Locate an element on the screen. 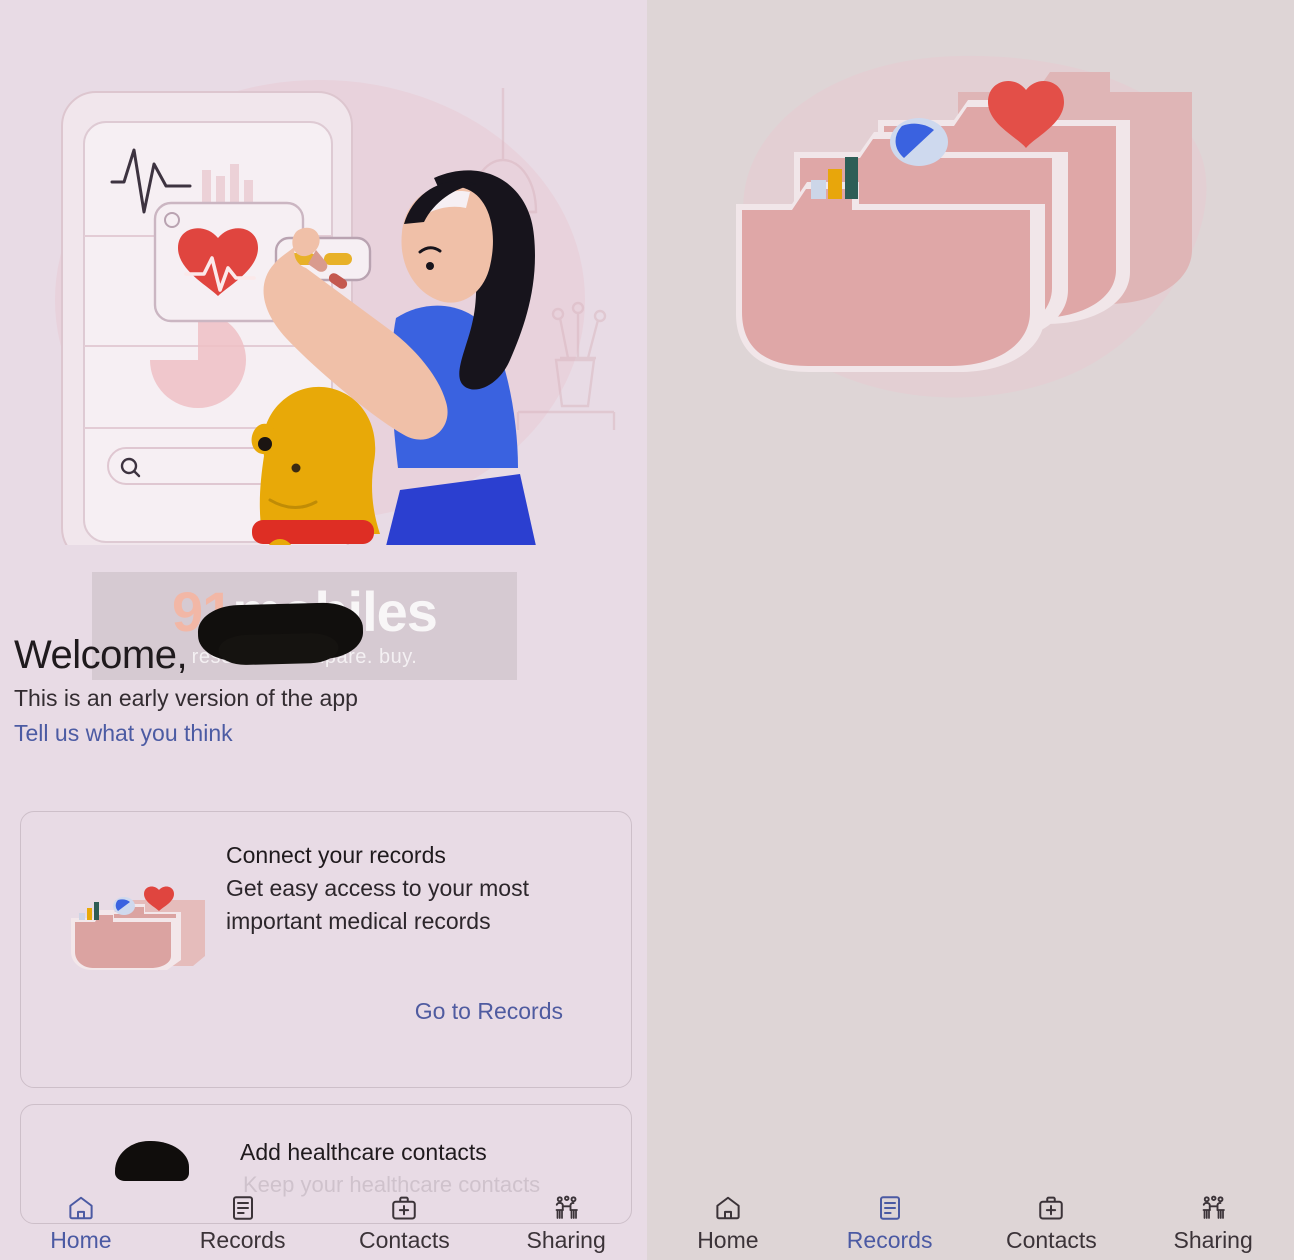 The image size is (1294, 1260). card-title: Connect your records is located at coordinates (336, 855).